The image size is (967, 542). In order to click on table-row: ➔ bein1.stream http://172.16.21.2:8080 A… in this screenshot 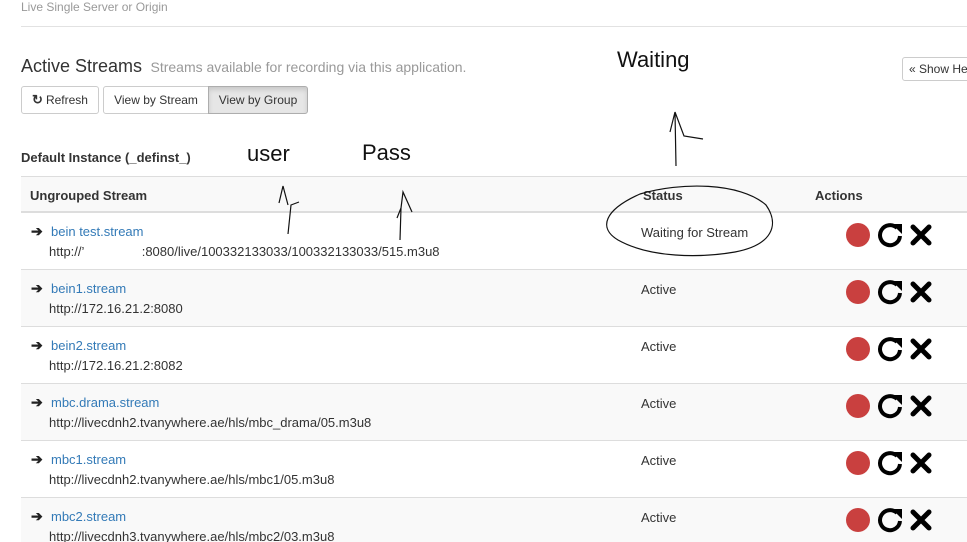, I will do `click(494, 298)`.